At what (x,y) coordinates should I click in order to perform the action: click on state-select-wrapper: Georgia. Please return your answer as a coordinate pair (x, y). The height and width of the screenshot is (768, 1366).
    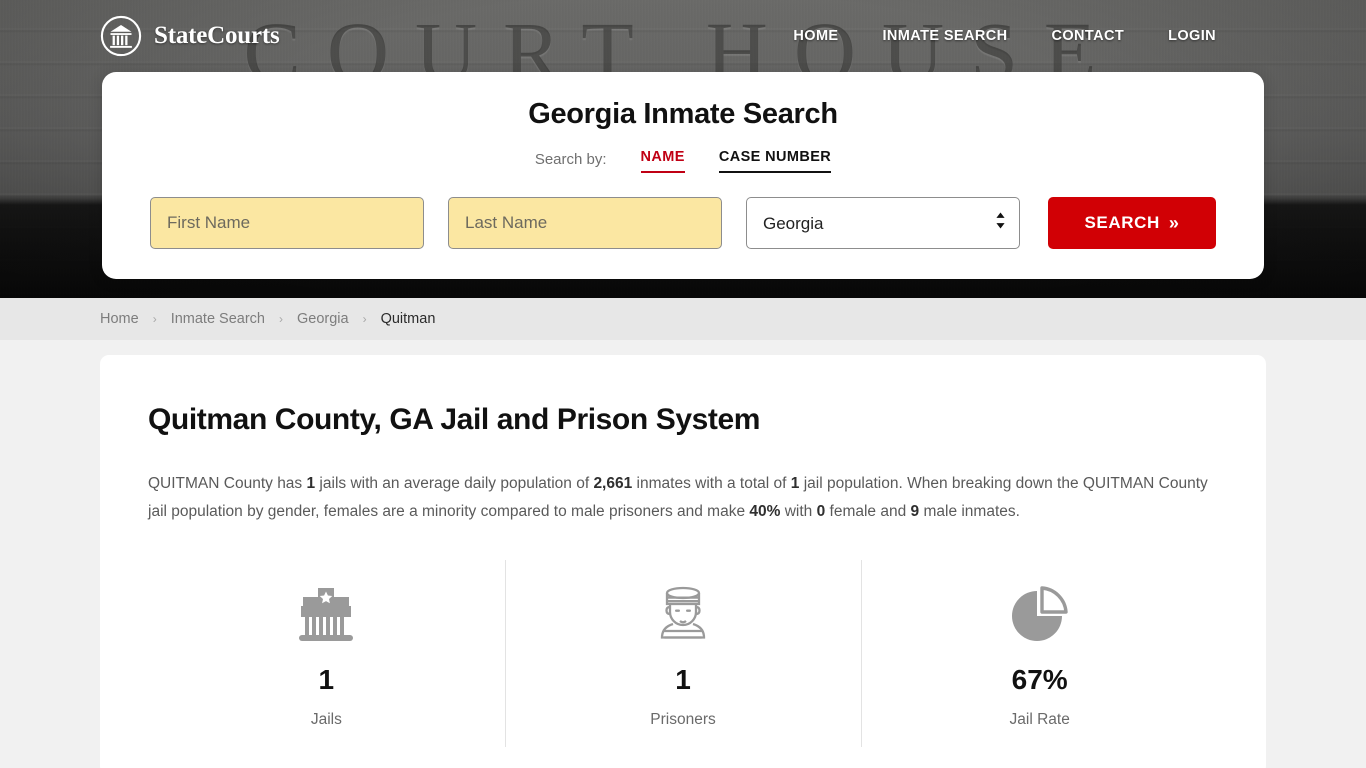
    Looking at the image, I should click on (883, 223).